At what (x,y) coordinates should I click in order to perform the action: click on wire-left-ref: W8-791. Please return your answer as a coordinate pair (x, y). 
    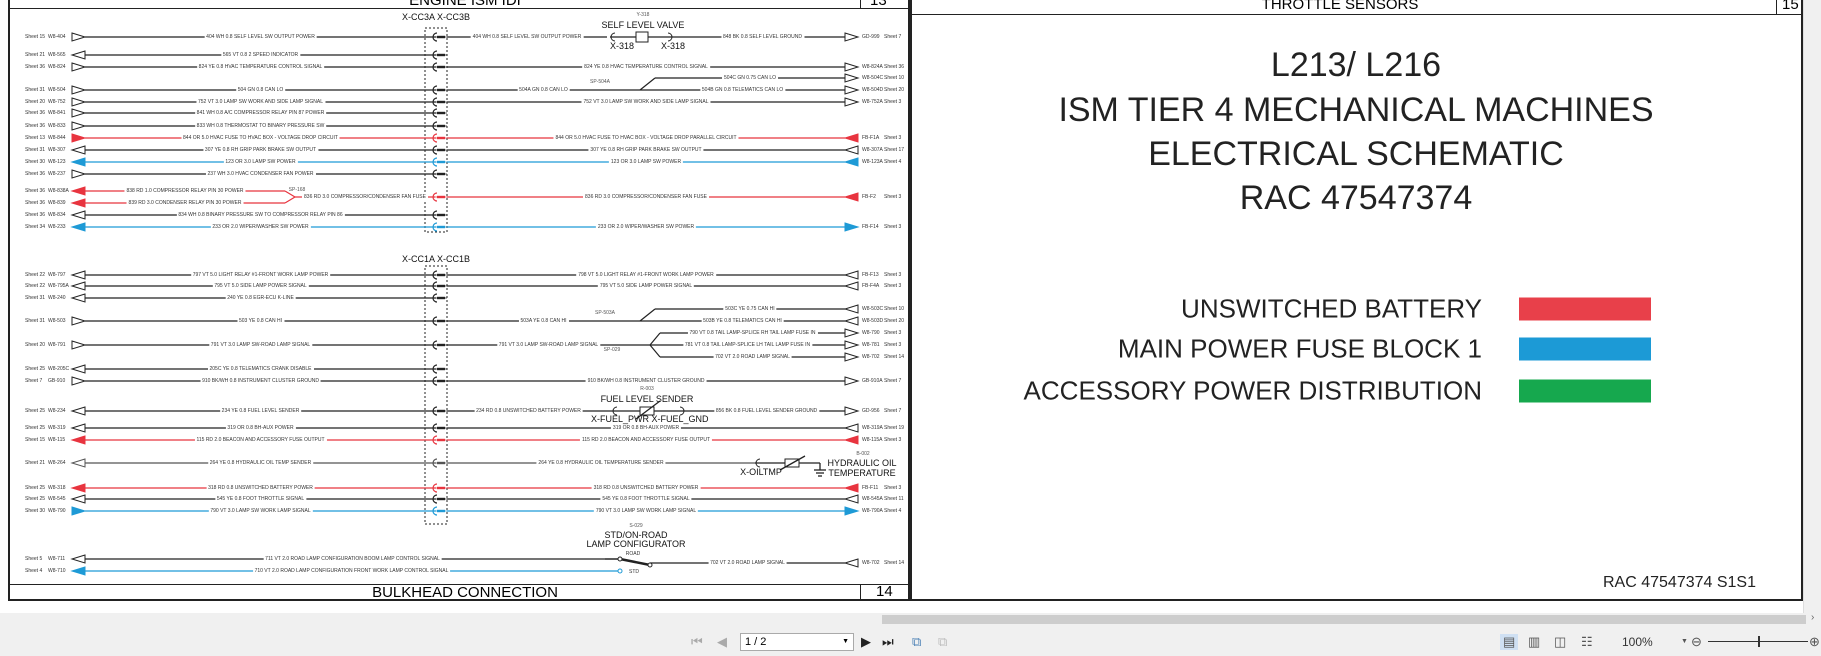
    Looking at the image, I should click on (57, 345).